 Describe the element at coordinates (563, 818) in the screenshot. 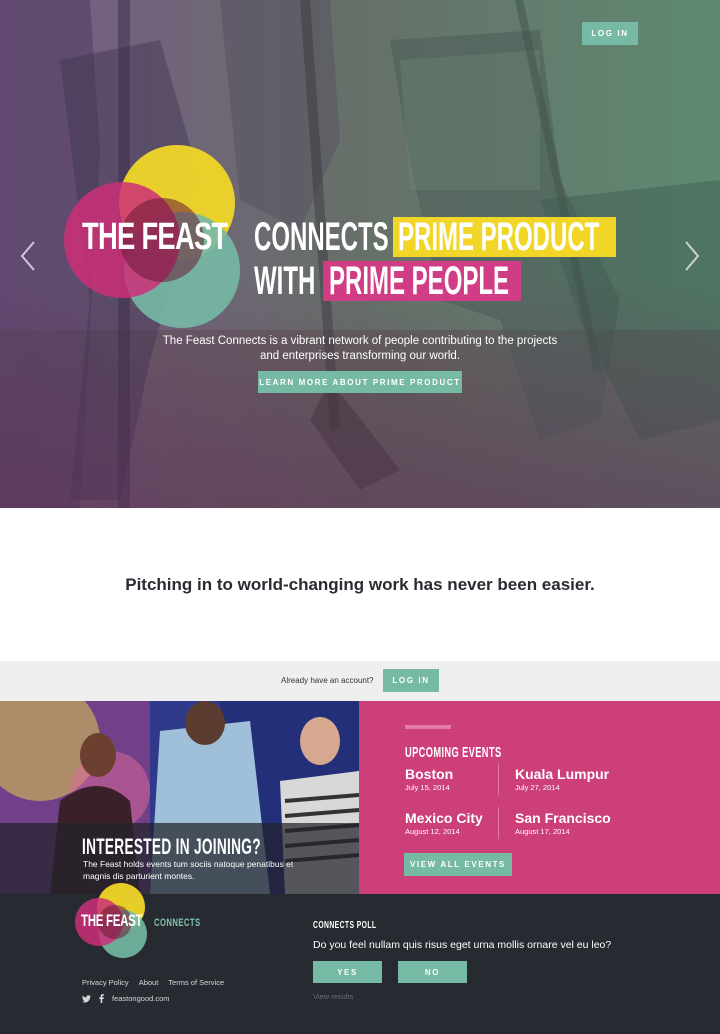

I see `event-city: San Francisco` at that location.